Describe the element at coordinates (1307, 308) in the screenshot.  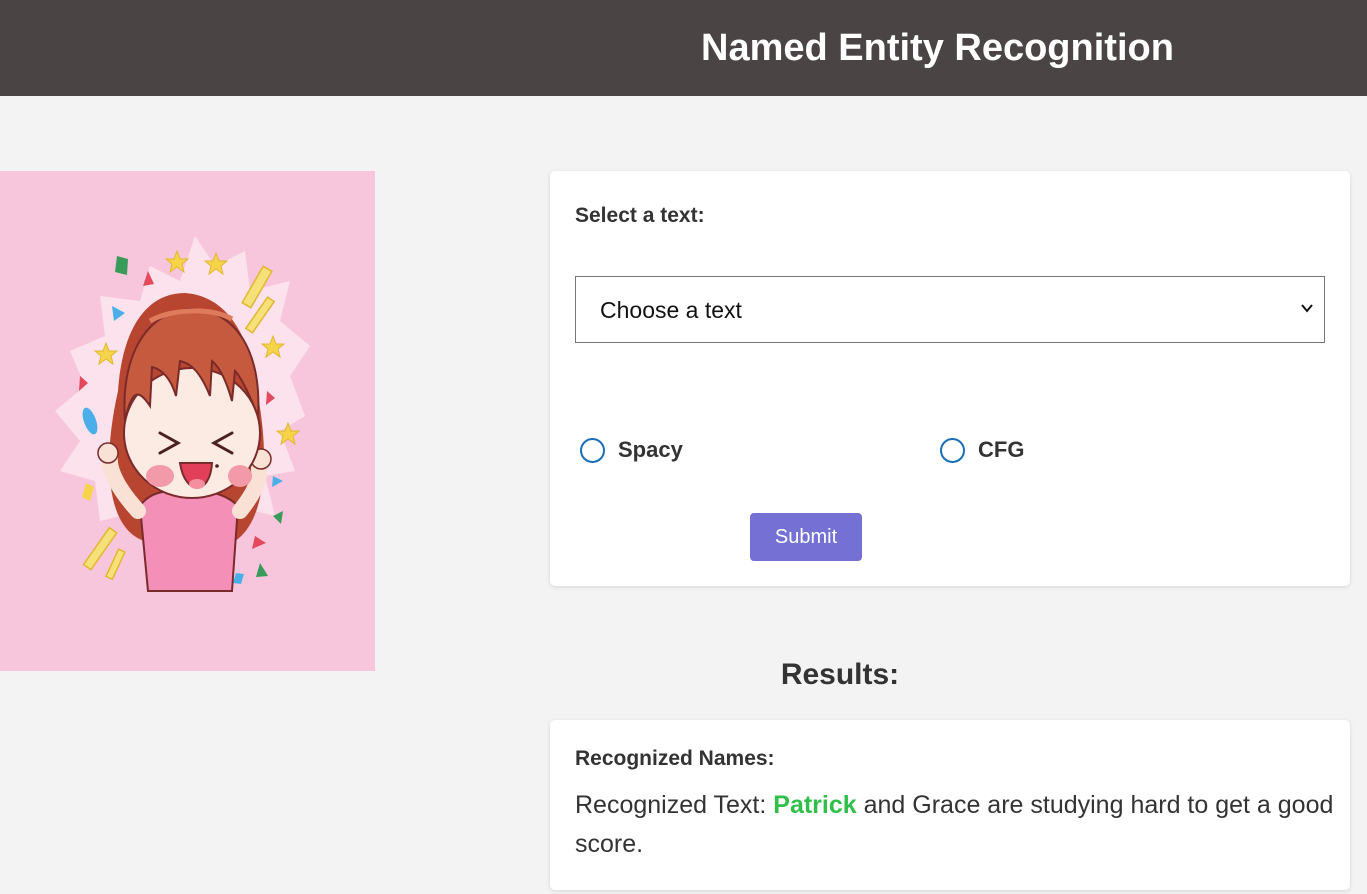
I see `chevron-down-icon` at that location.